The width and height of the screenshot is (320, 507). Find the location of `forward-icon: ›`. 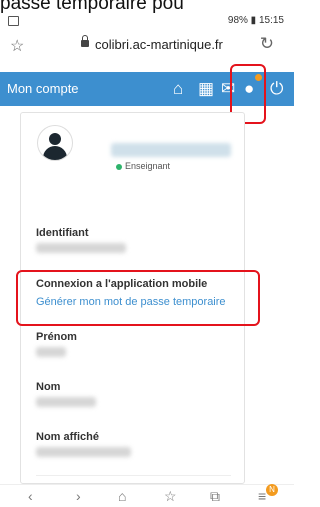

forward-icon: › is located at coordinates (78, 496).